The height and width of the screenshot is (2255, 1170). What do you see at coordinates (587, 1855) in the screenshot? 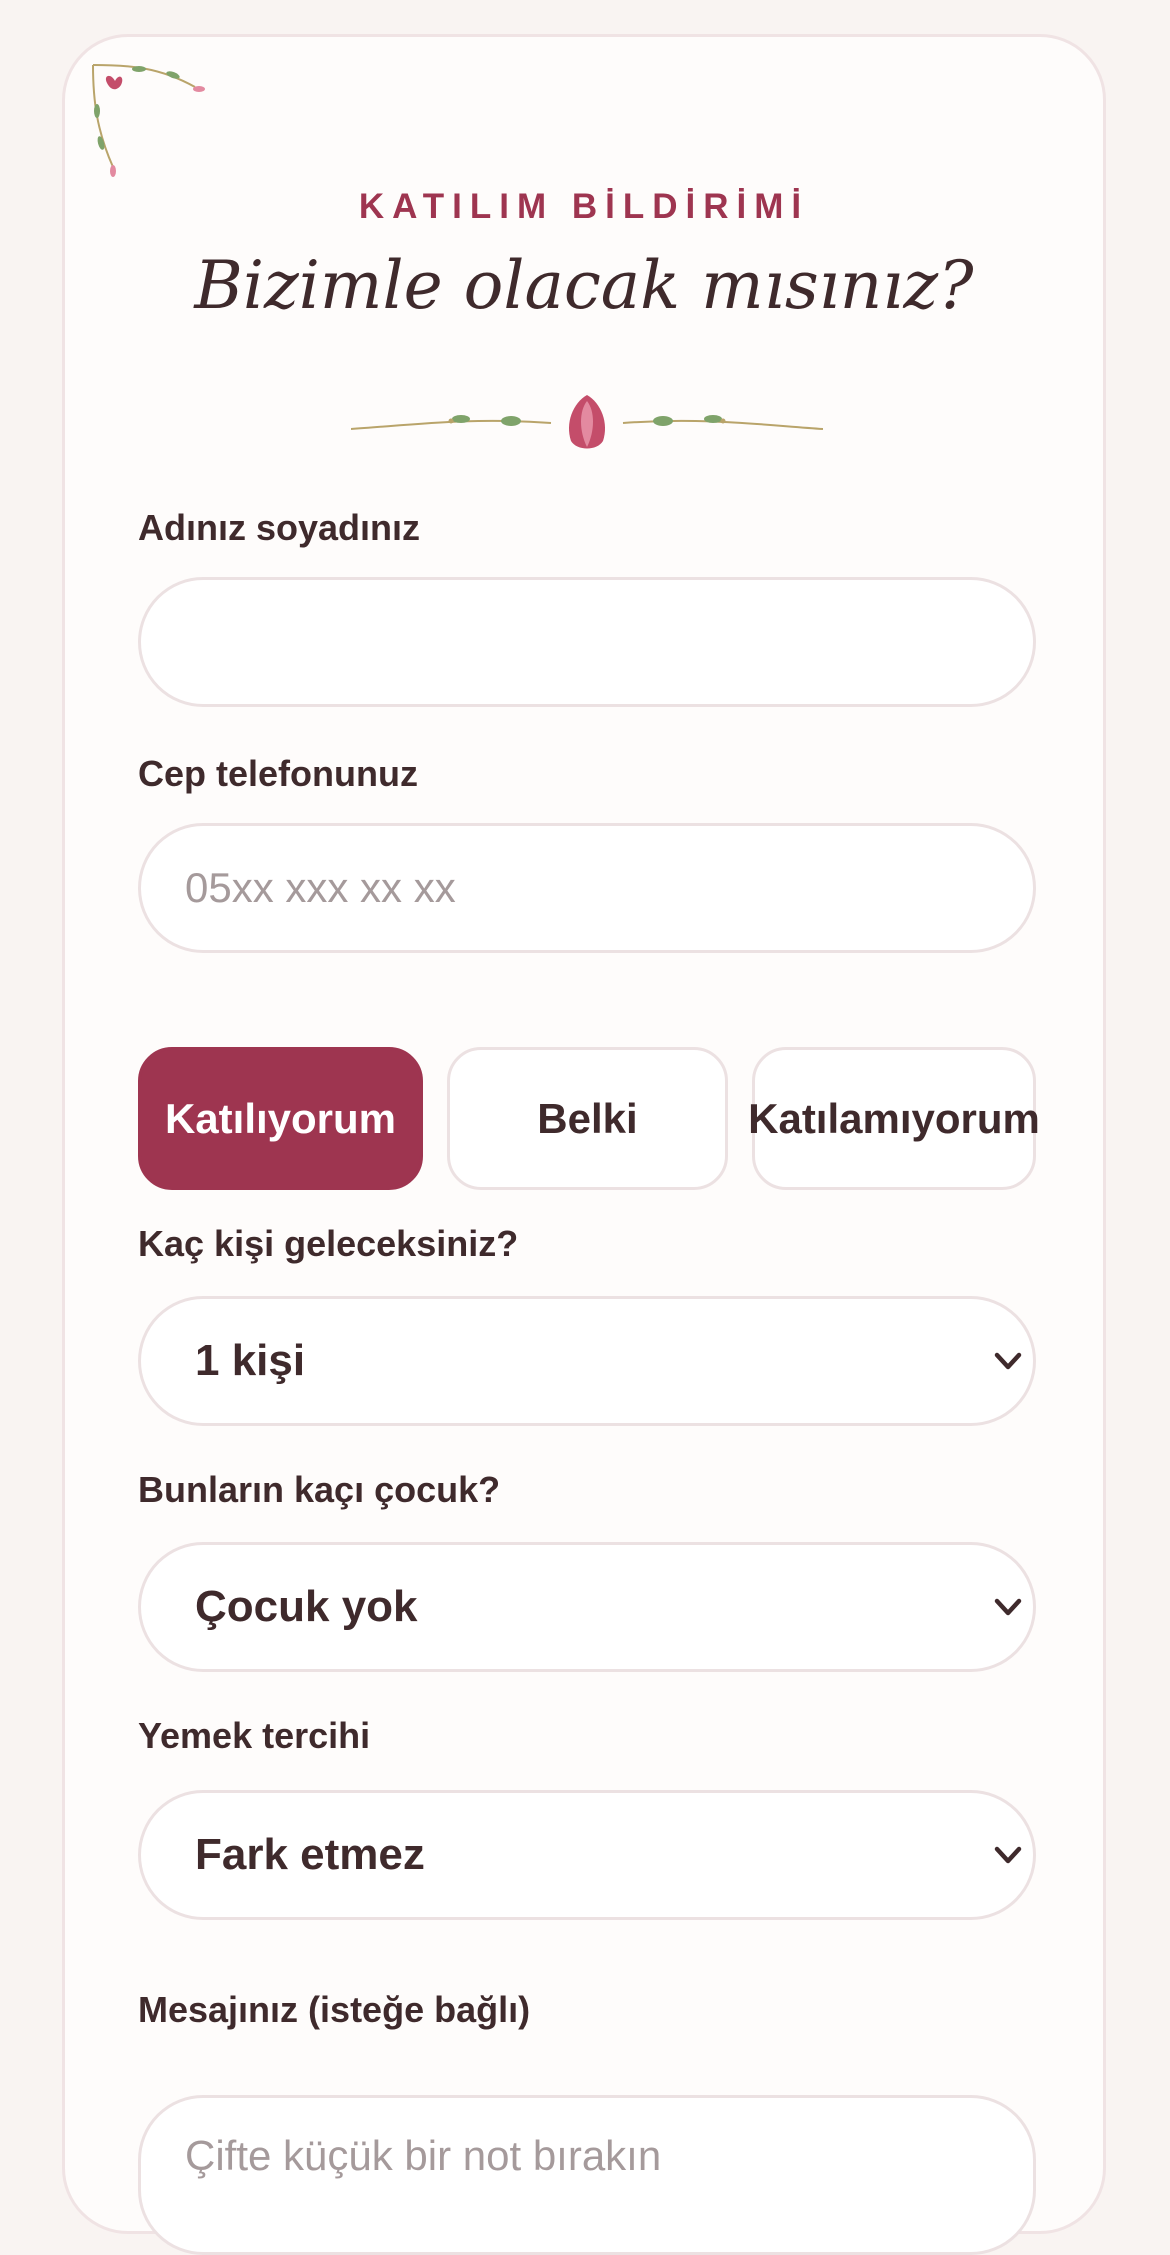
I see `meal-select: Fark etmez` at bounding box center [587, 1855].